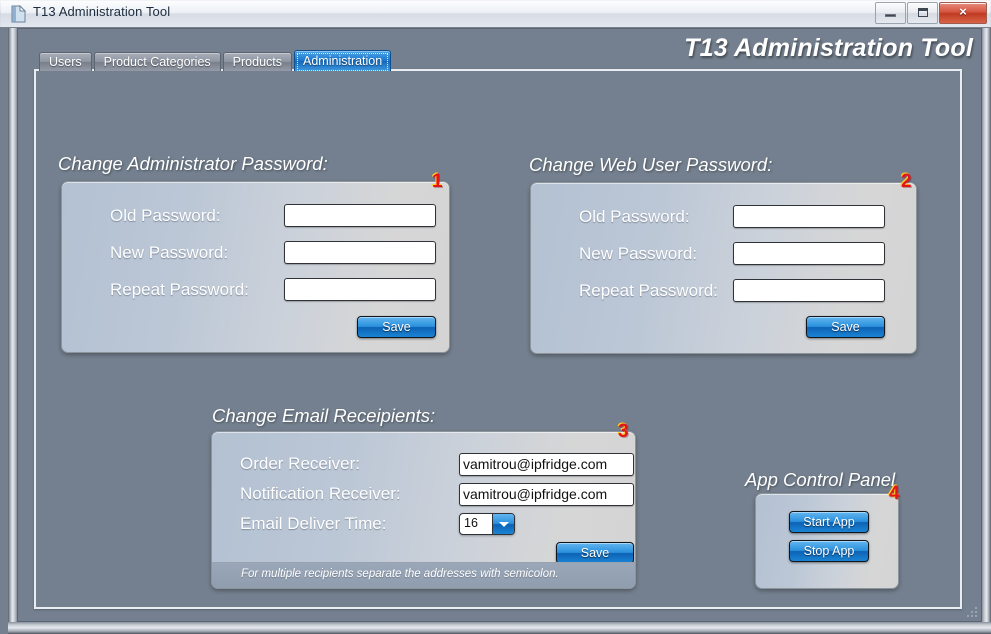 This screenshot has width=991, height=634. What do you see at coordinates (829, 551) in the screenshot?
I see `stop-app-button: Stop App` at bounding box center [829, 551].